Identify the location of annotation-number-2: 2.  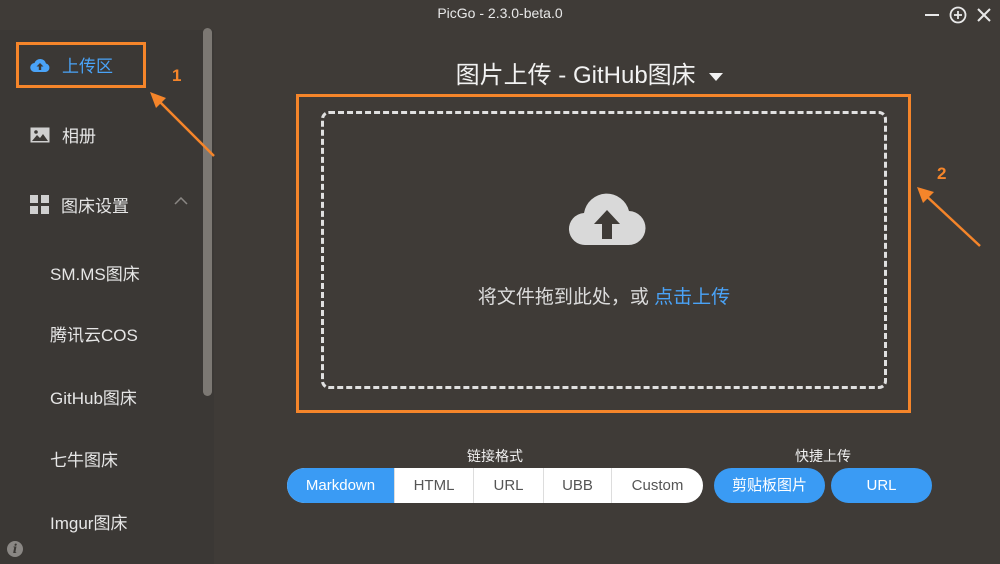
(942, 173).